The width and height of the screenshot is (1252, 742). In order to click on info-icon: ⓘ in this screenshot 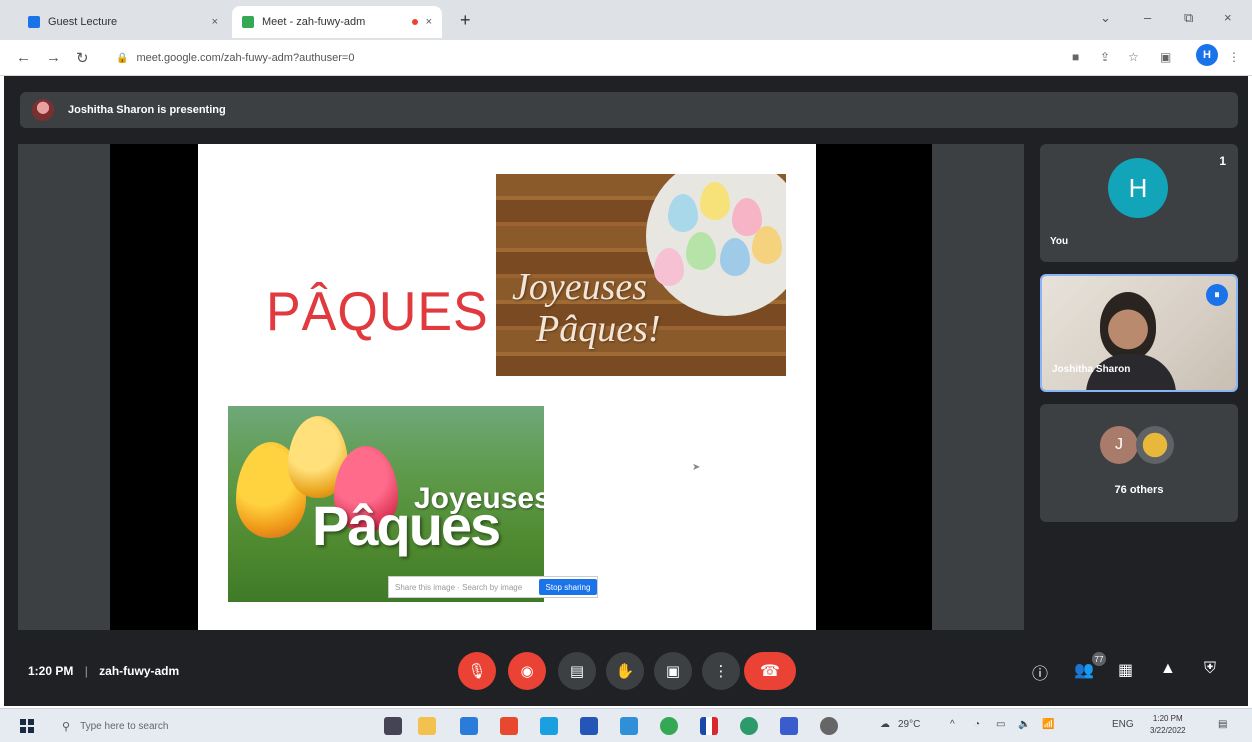, I will do `click(1040, 672)`.